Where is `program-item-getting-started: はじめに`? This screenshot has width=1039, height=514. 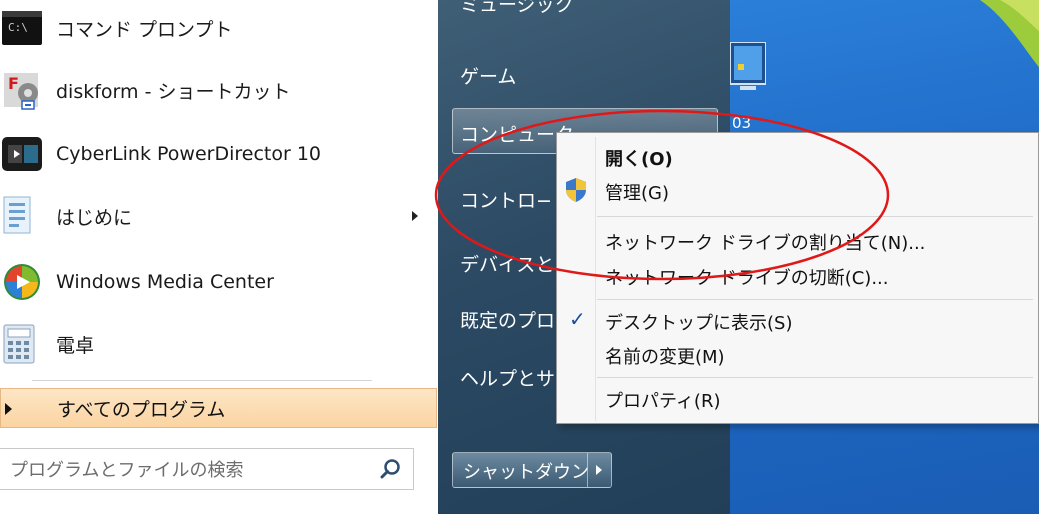
program-item-getting-started: はじめに is located at coordinates (215, 216).